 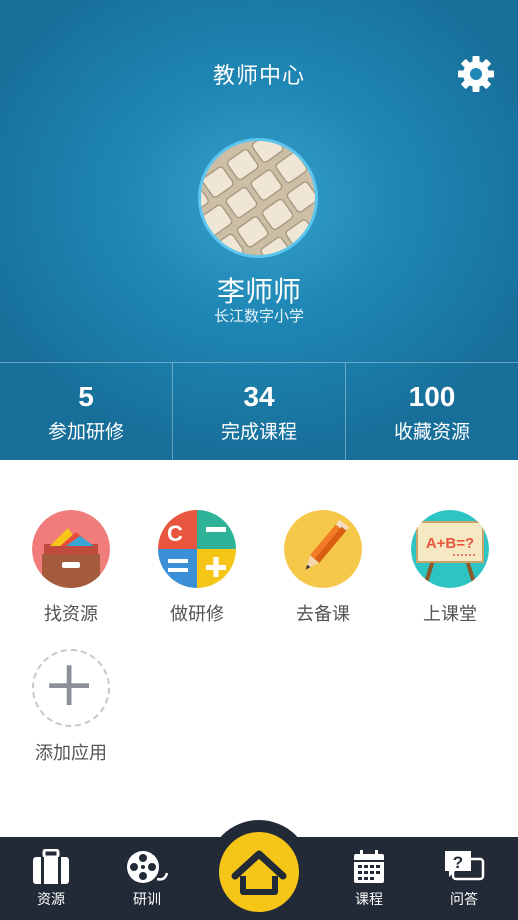 I want to click on tab-qa: ? 问答, so click(x=464, y=878).